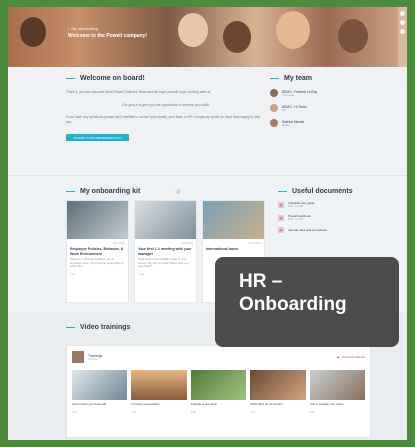 Image resolution: width=415 pixels, height=447 pixels. Describe the element at coordinates (300, 91) in the screenshot. I see `member-name: DEMO - Frederic Le Roy` at that location.